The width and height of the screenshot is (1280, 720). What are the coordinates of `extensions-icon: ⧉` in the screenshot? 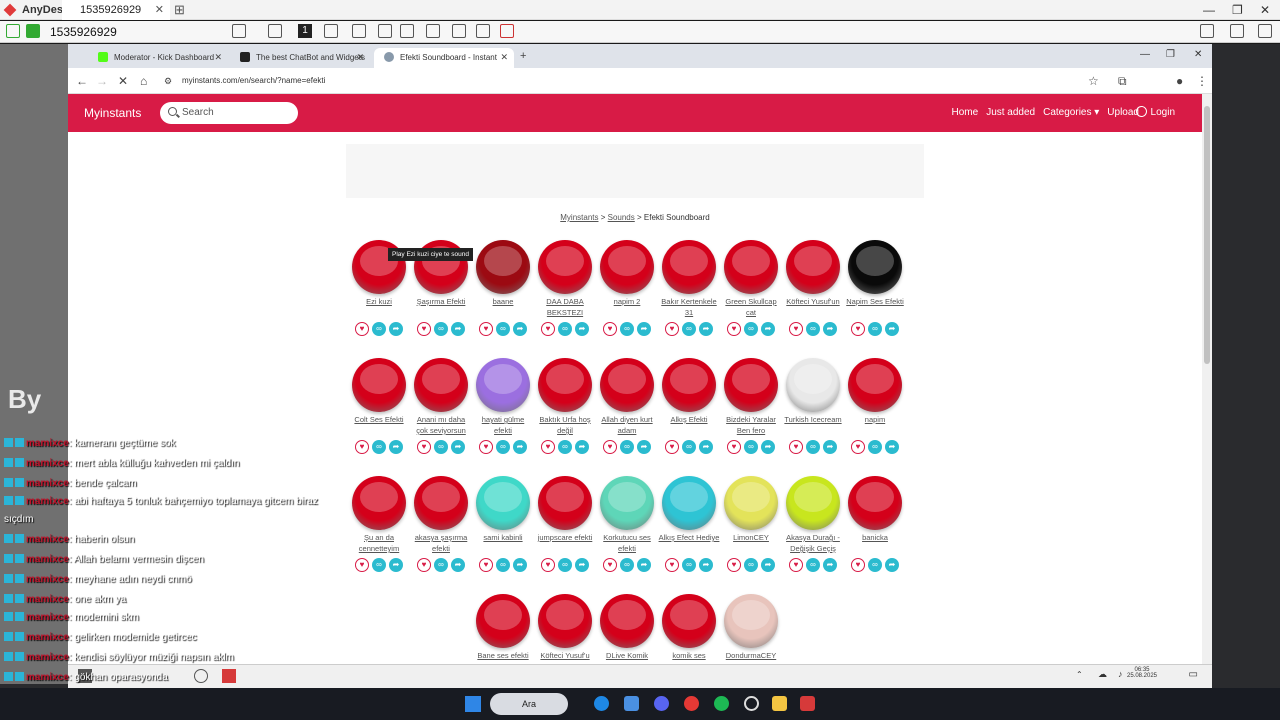 It's located at (1122, 81).